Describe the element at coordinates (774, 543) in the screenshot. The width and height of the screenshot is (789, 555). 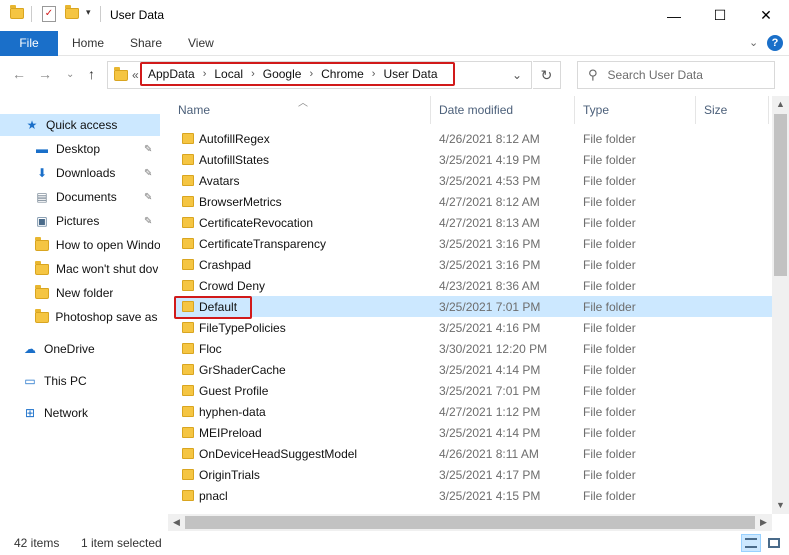
I see `large-icons-view-button` at that location.